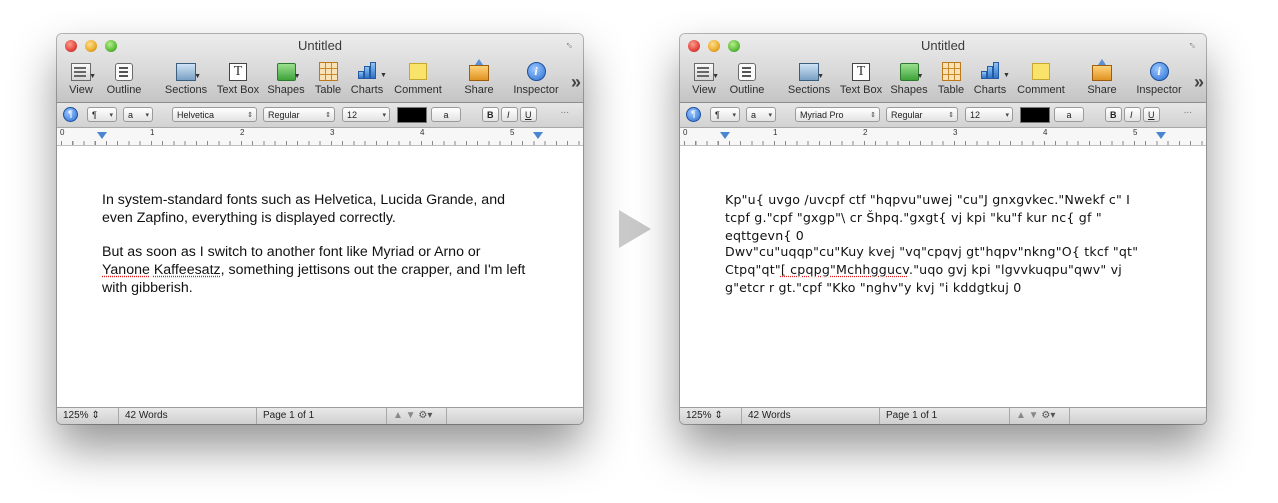 Image resolution: width=1278 pixels, height=503 pixels. What do you see at coordinates (635, 229) in the screenshot?
I see `right-arrow-icon` at bounding box center [635, 229].